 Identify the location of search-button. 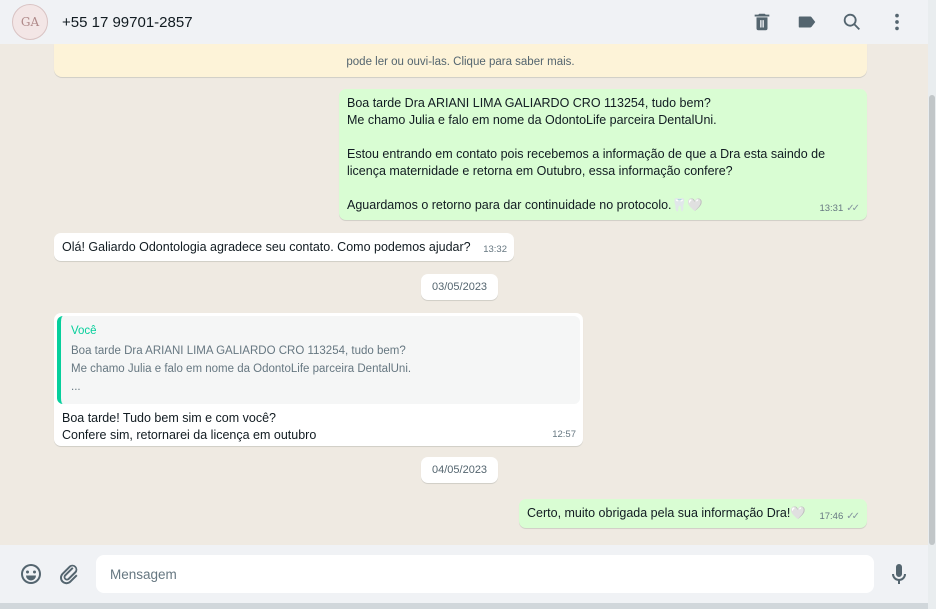
(851, 22).